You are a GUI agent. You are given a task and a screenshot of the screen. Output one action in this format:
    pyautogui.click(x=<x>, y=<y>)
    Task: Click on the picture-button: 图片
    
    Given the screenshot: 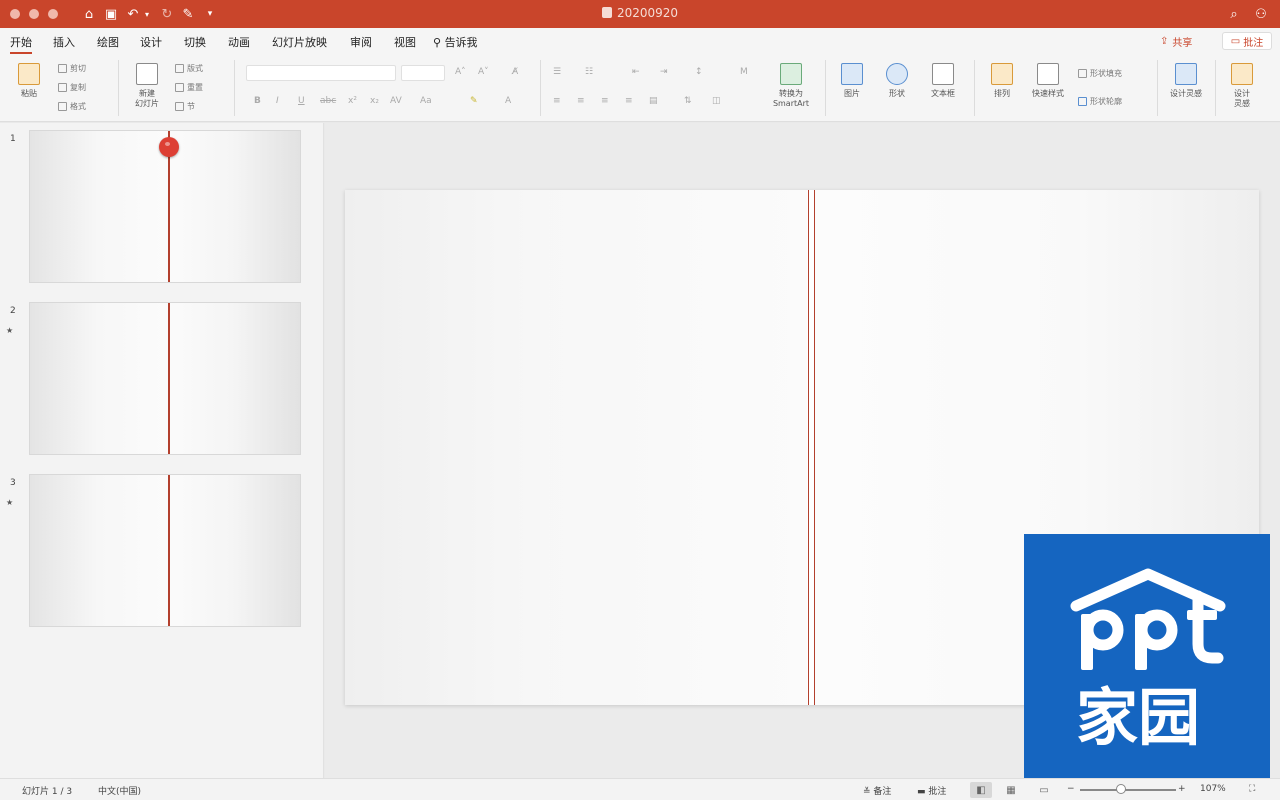 What is the action you would take?
    pyautogui.click(x=852, y=81)
    